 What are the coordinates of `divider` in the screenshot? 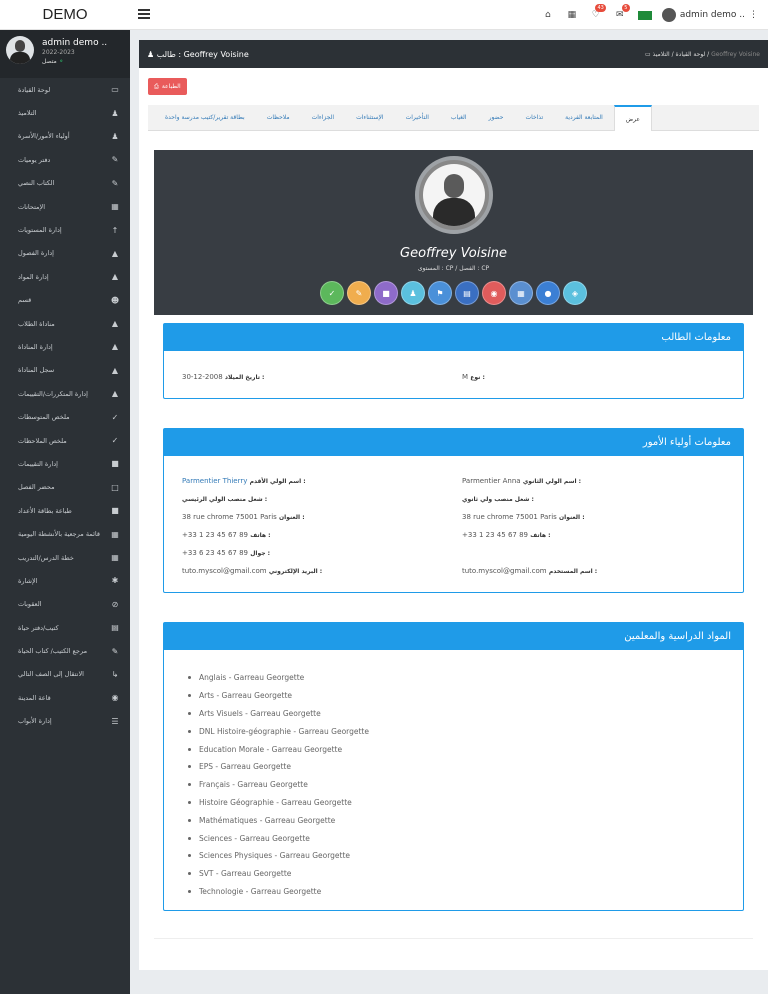 It's located at (453, 938).